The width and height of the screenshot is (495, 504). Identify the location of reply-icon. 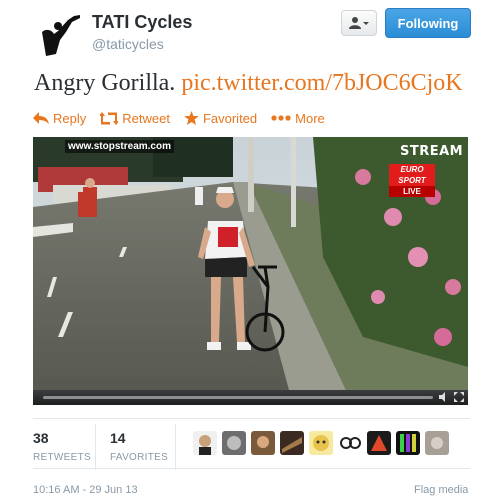
(41, 118).